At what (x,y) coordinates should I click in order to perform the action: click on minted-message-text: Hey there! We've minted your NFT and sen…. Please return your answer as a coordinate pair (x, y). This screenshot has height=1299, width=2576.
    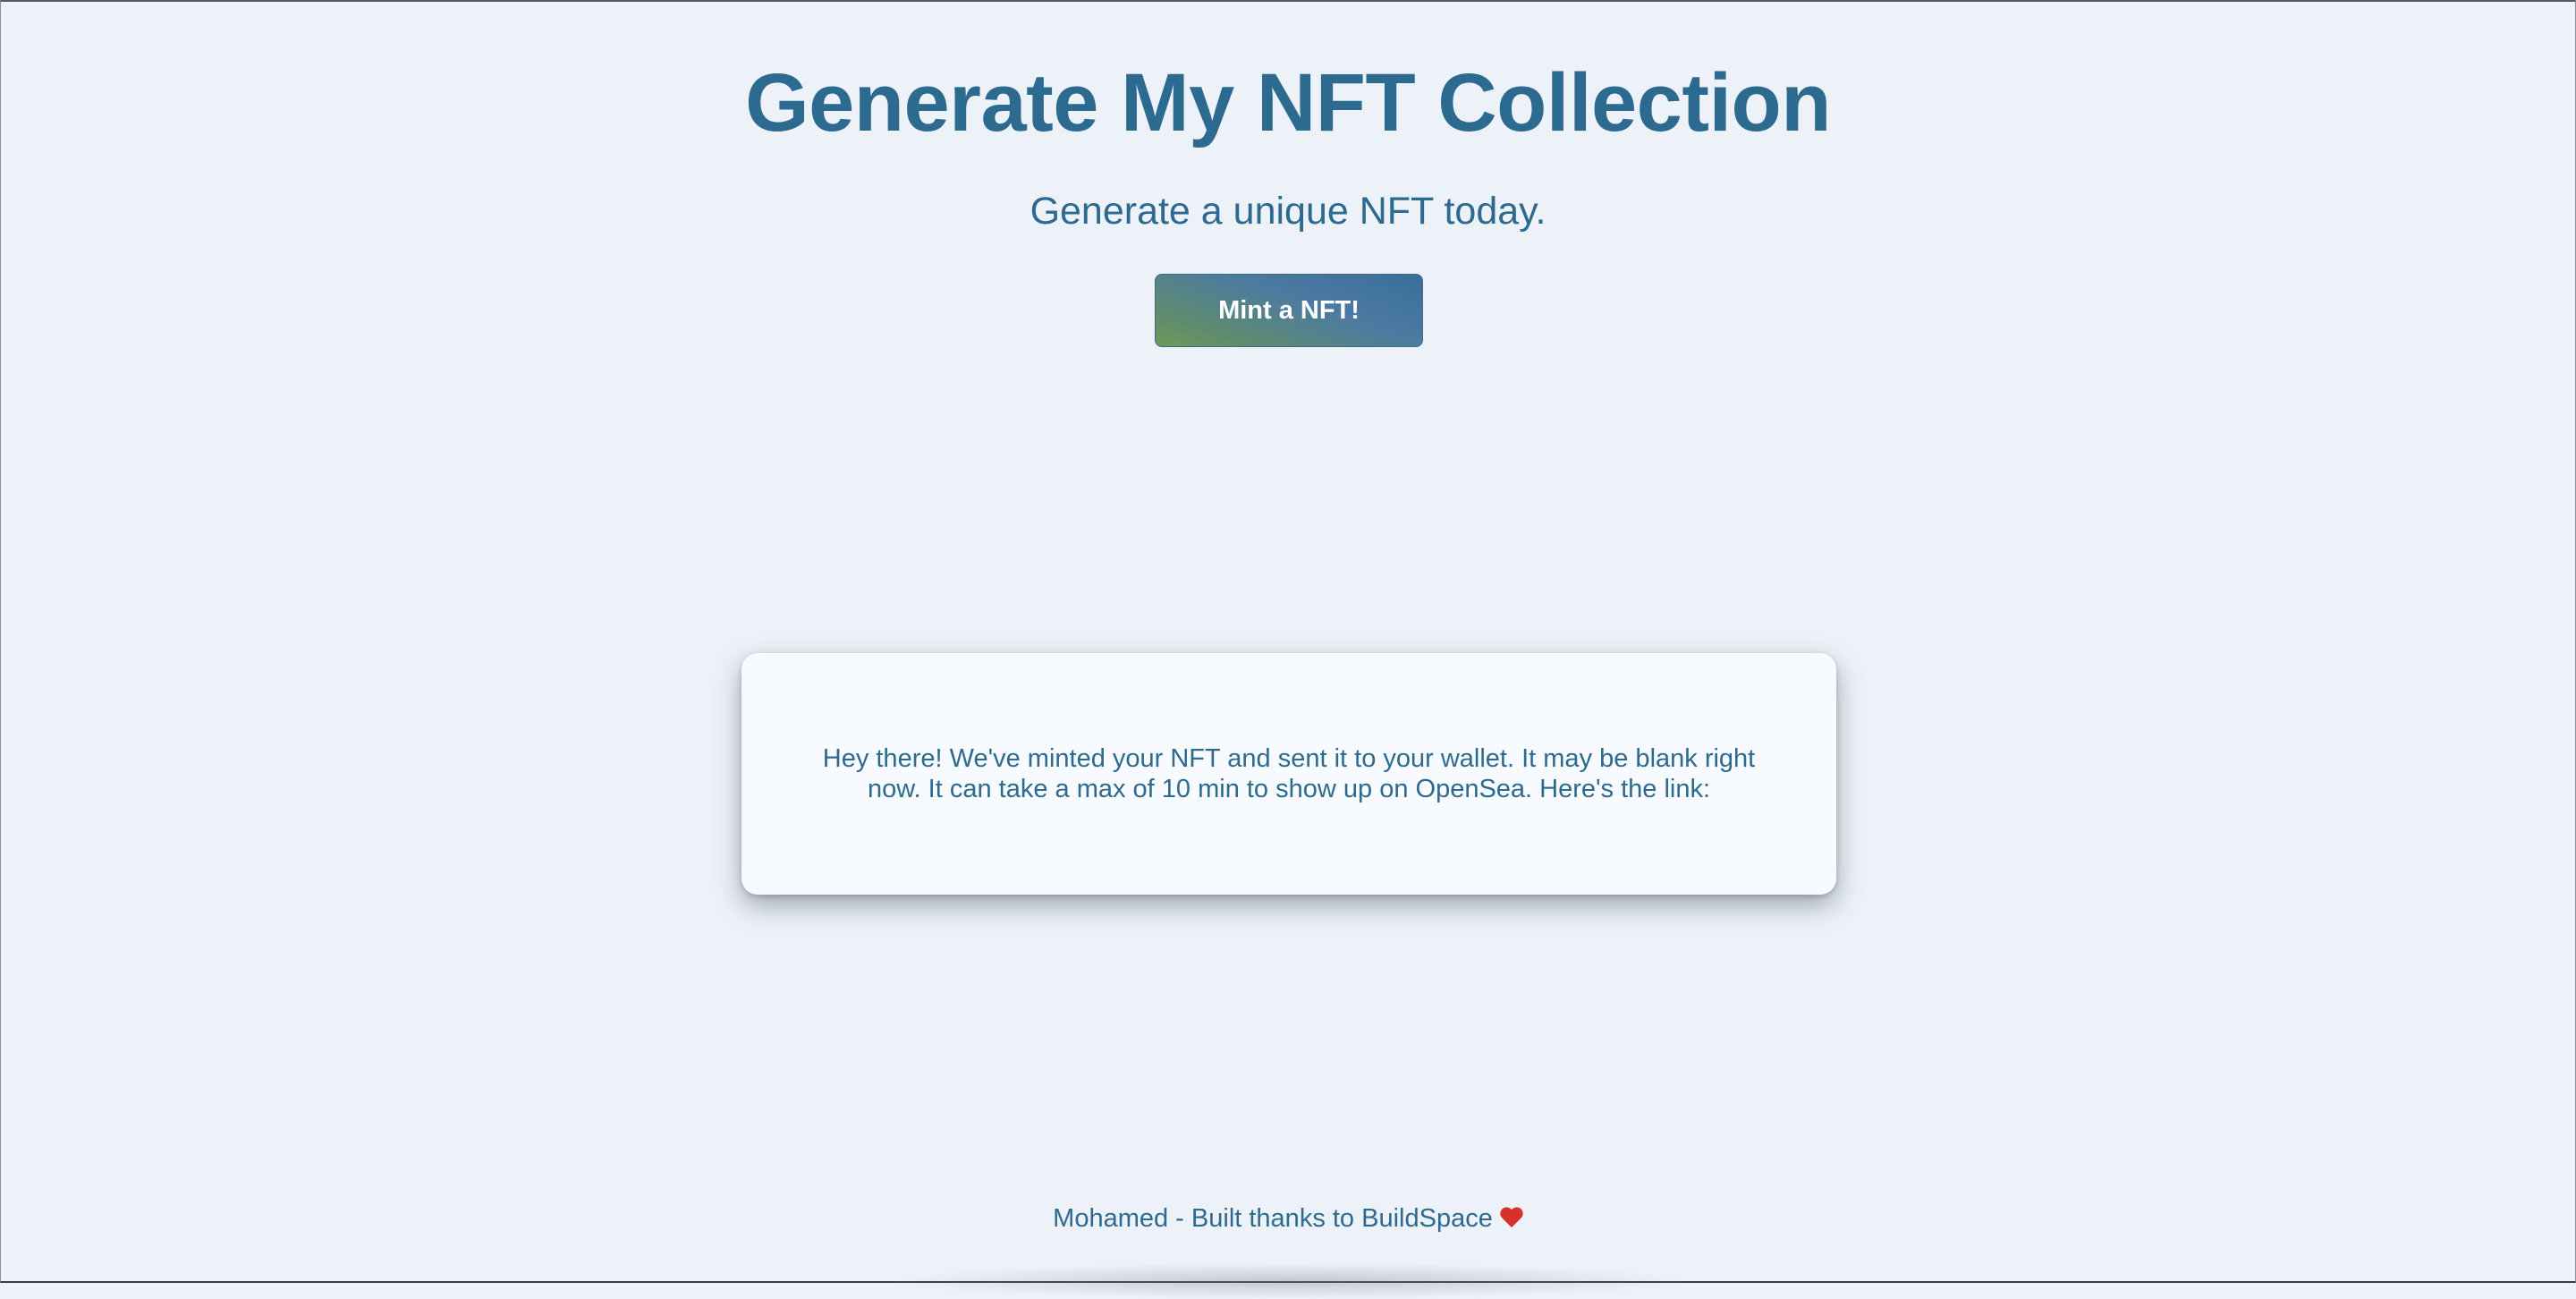
    Looking at the image, I should click on (1289, 773).